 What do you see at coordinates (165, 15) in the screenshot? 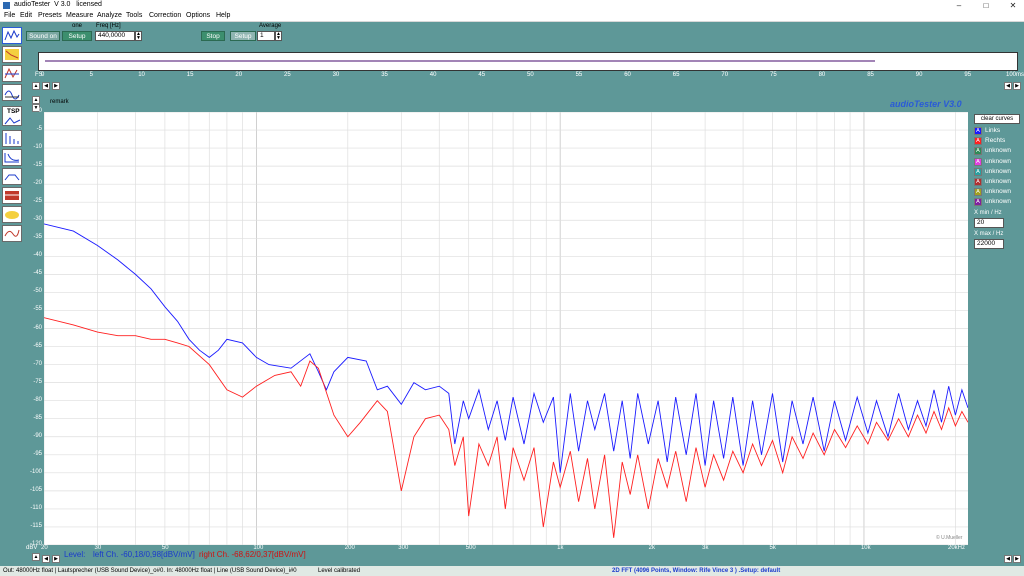
I see `menu-correction: Correction` at bounding box center [165, 15].